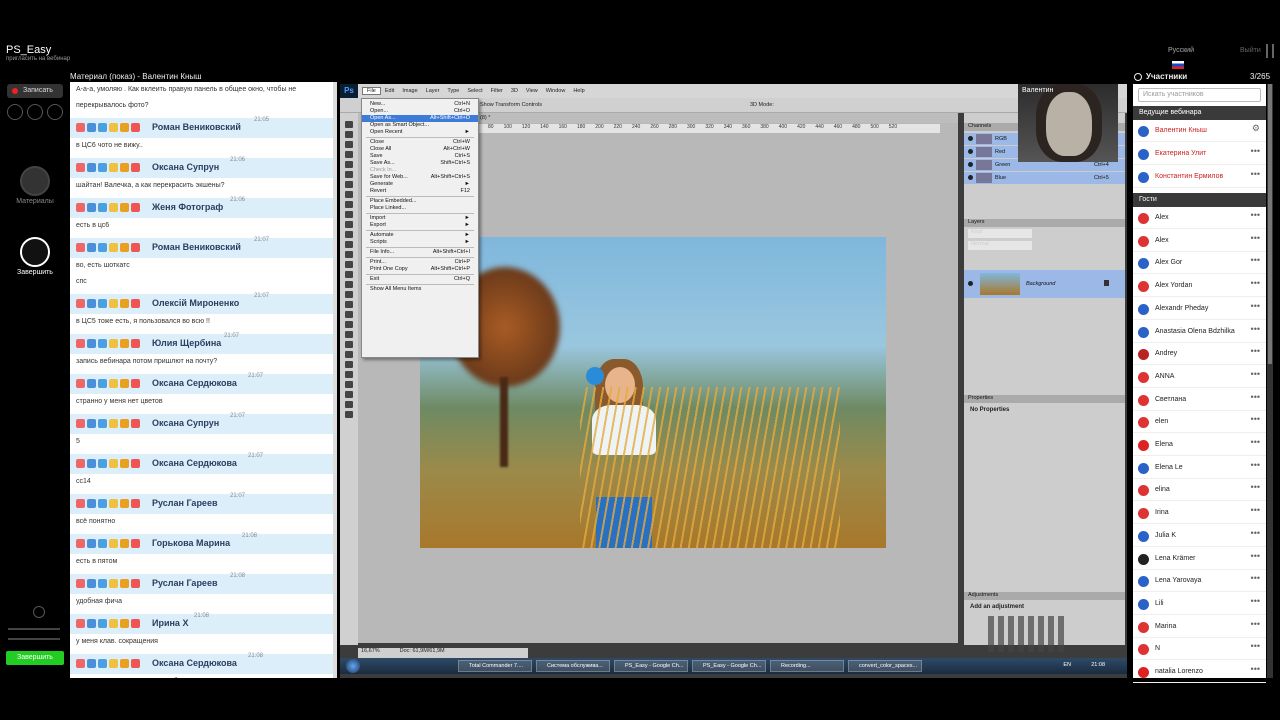 This screenshot has width=1280, height=720. I want to click on menu-item: Close All Alt+Ctrl+W, so click(420, 149).